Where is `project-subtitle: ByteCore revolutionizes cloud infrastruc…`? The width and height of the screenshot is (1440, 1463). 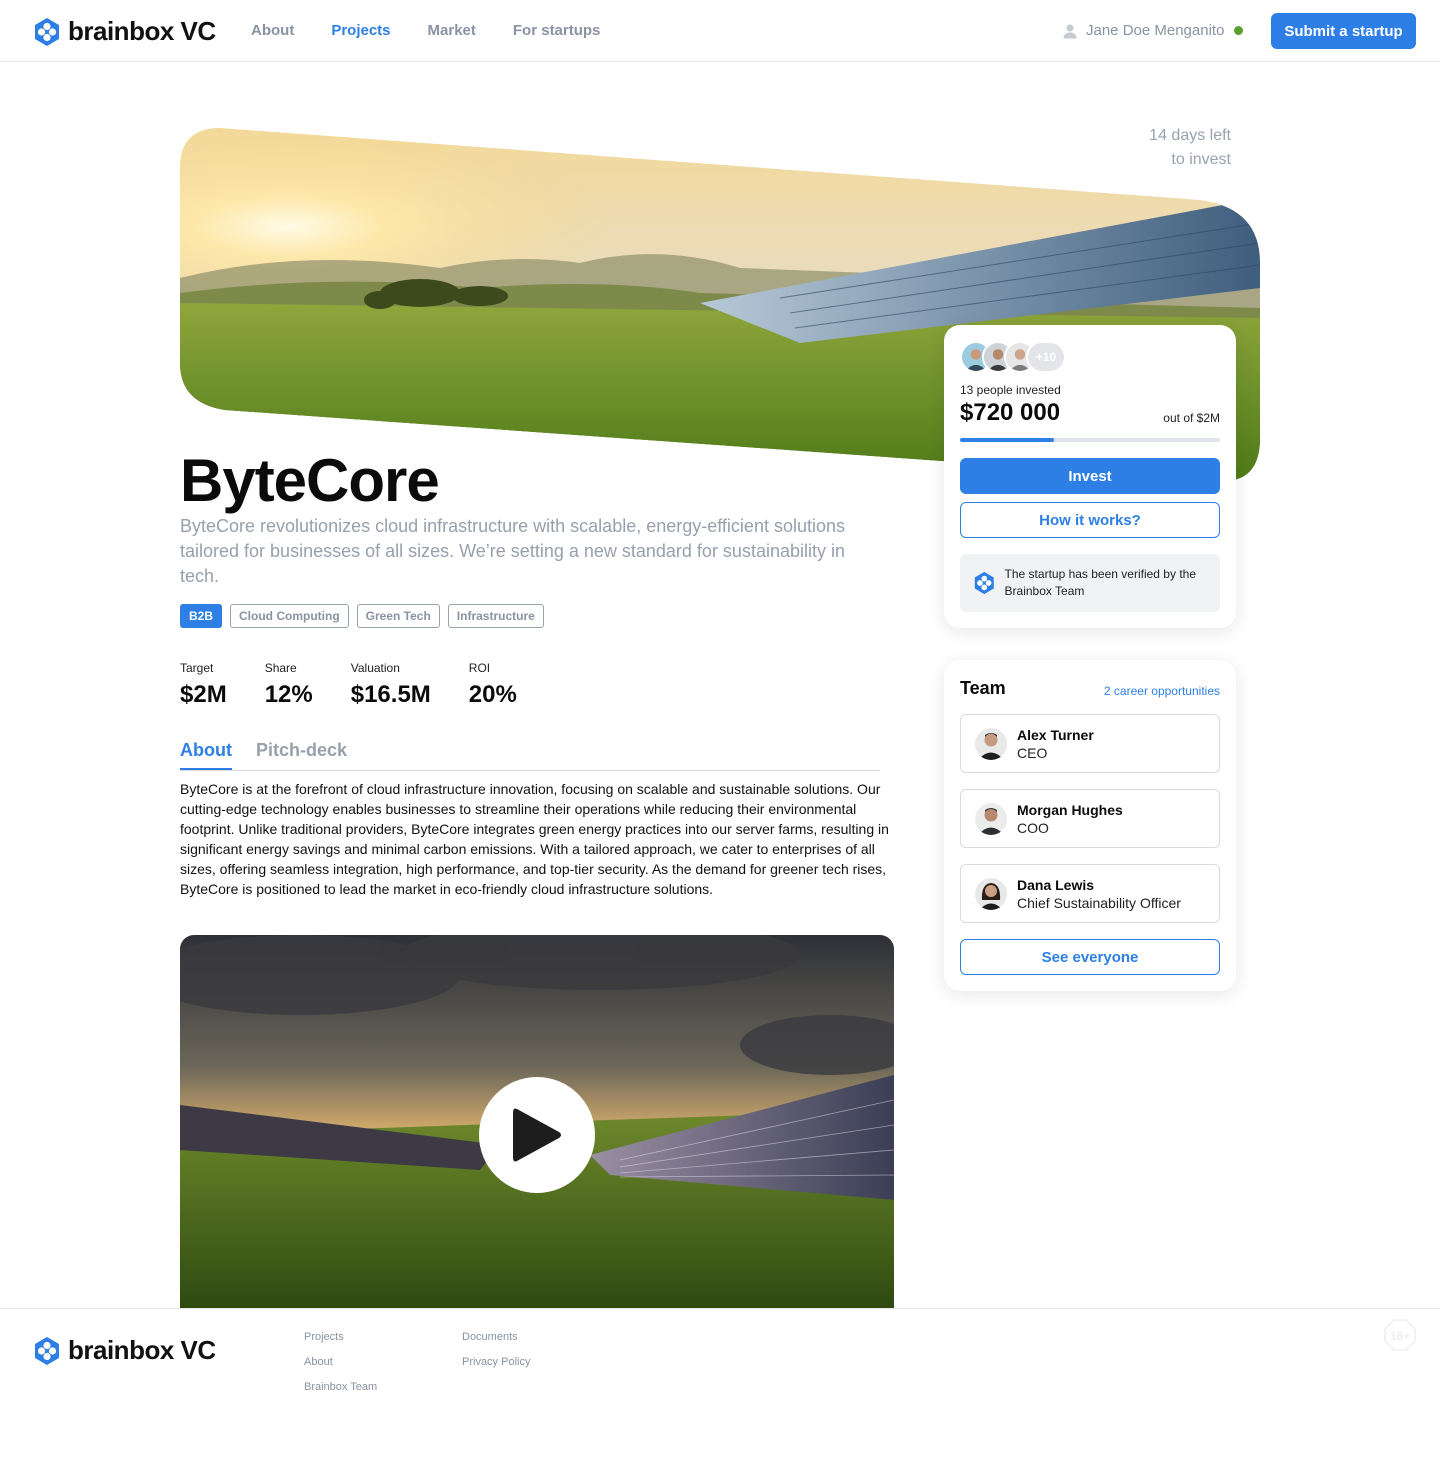 project-subtitle: ByteCore revolutionizes cloud infrastruc… is located at coordinates (512, 551).